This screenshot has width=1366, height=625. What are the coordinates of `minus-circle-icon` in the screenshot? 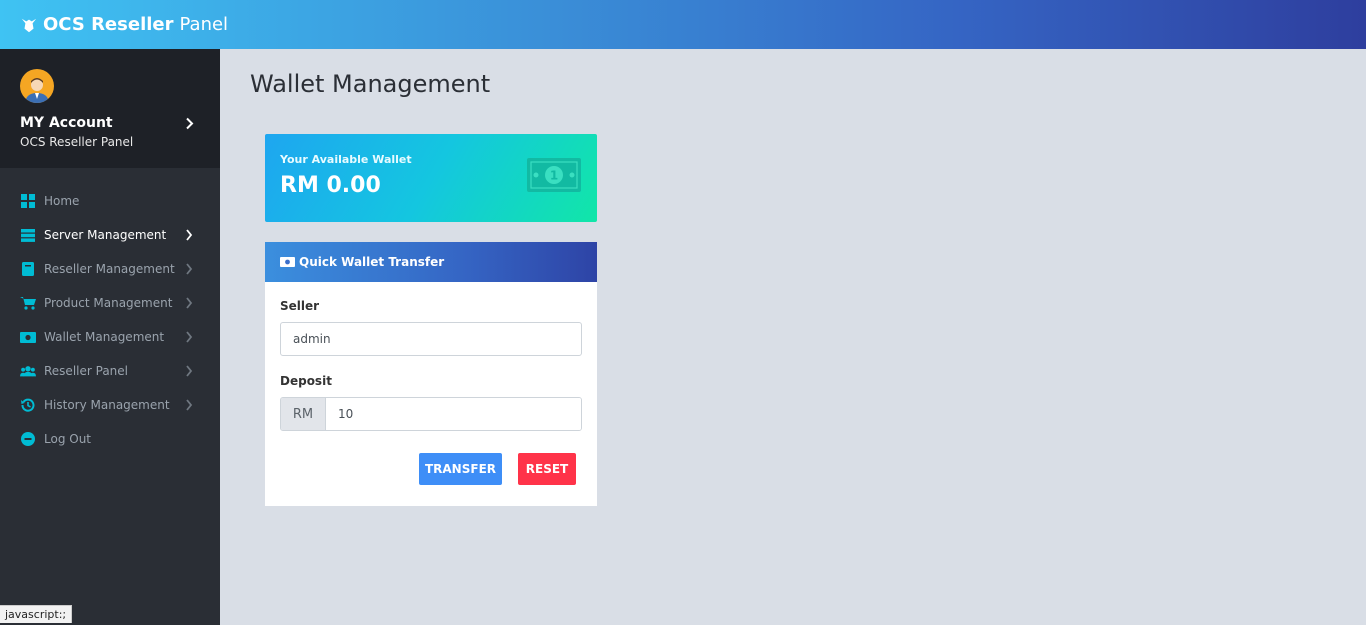 It's located at (28, 439).